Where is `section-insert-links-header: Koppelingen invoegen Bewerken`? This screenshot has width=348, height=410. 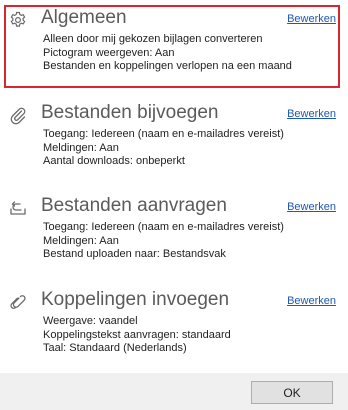
section-insert-links-header: Koppelingen invoegen Bewerken is located at coordinates (174, 301).